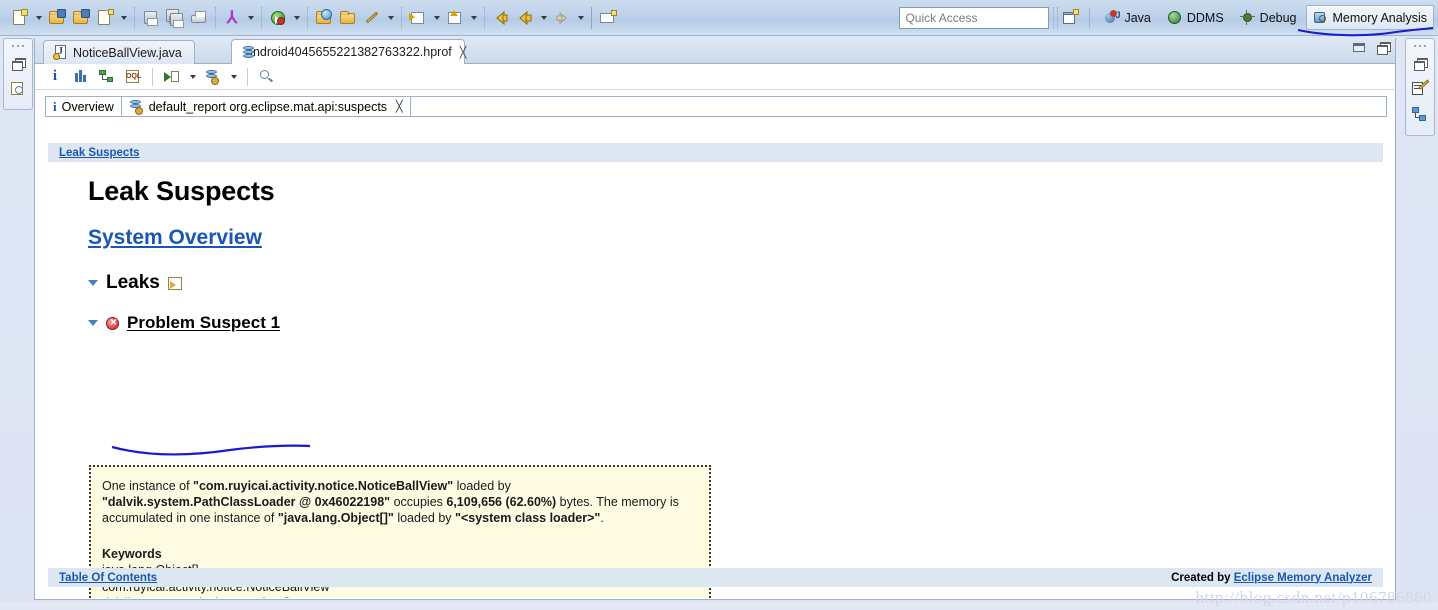 The height and width of the screenshot is (610, 1438). Describe the element at coordinates (148, 486) in the screenshot. I see `suspect-text-part: One instance of` at that location.